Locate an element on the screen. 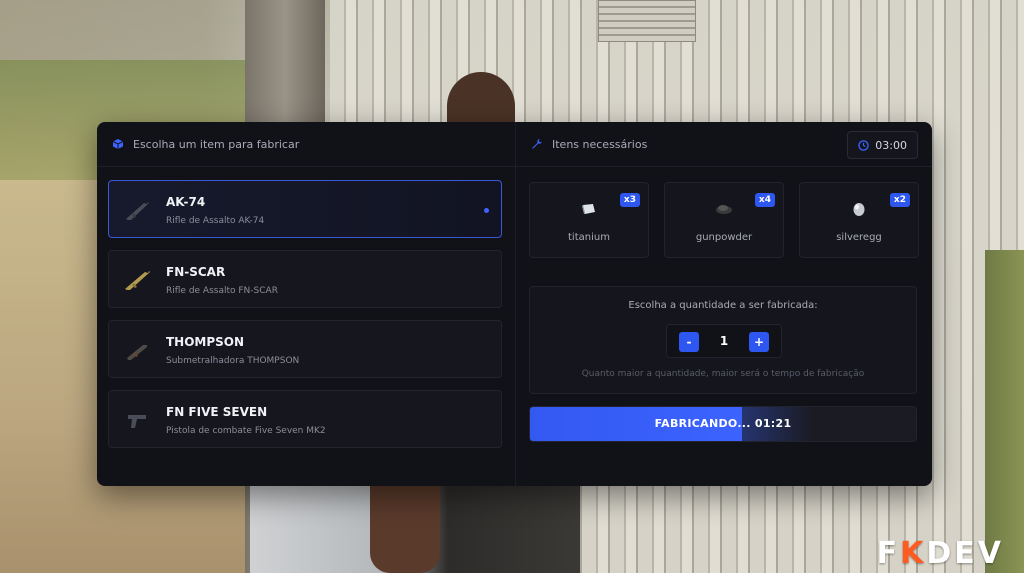 The width and height of the screenshot is (1024, 573). item-card-thompson: THOMPSON Submetralhadora THOMPSON is located at coordinates (305, 349).